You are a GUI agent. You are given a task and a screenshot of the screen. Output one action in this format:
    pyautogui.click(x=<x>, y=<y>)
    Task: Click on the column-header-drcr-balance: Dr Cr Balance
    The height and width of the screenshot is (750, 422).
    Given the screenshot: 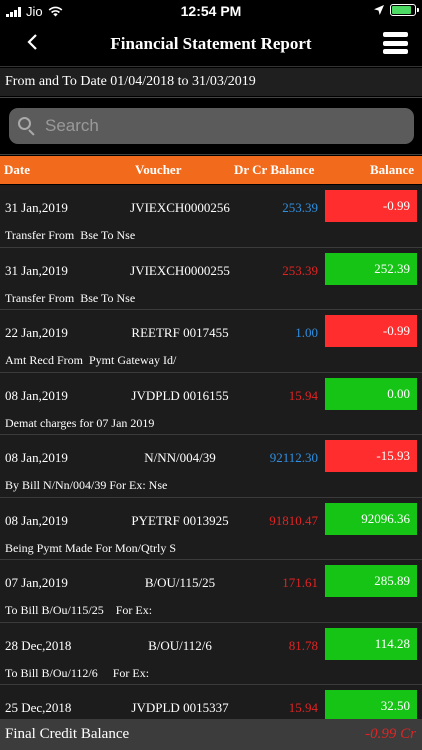 What is the action you would take?
    pyautogui.click(x=274, y=169)
    